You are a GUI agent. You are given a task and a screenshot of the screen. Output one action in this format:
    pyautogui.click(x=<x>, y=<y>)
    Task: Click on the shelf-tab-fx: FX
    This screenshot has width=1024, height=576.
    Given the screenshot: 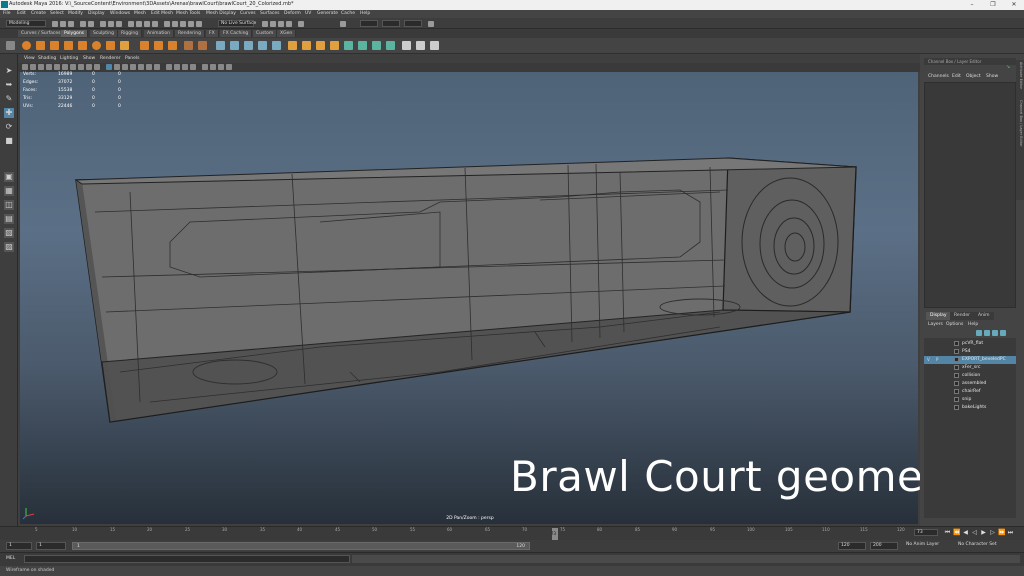 What is the action you would take?
    pyautogui.click(x=212, y=33)
    